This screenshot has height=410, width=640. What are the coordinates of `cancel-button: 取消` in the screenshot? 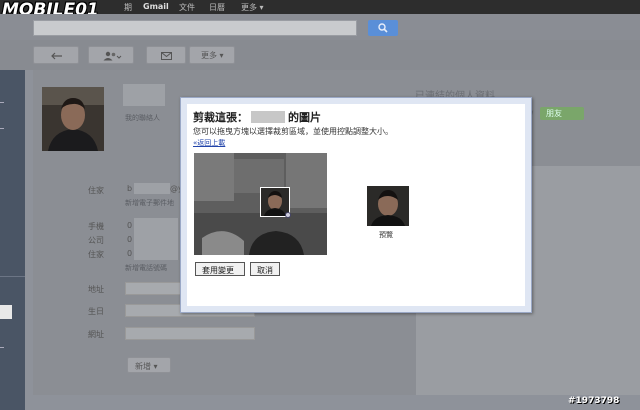 It's located at (265, 269).